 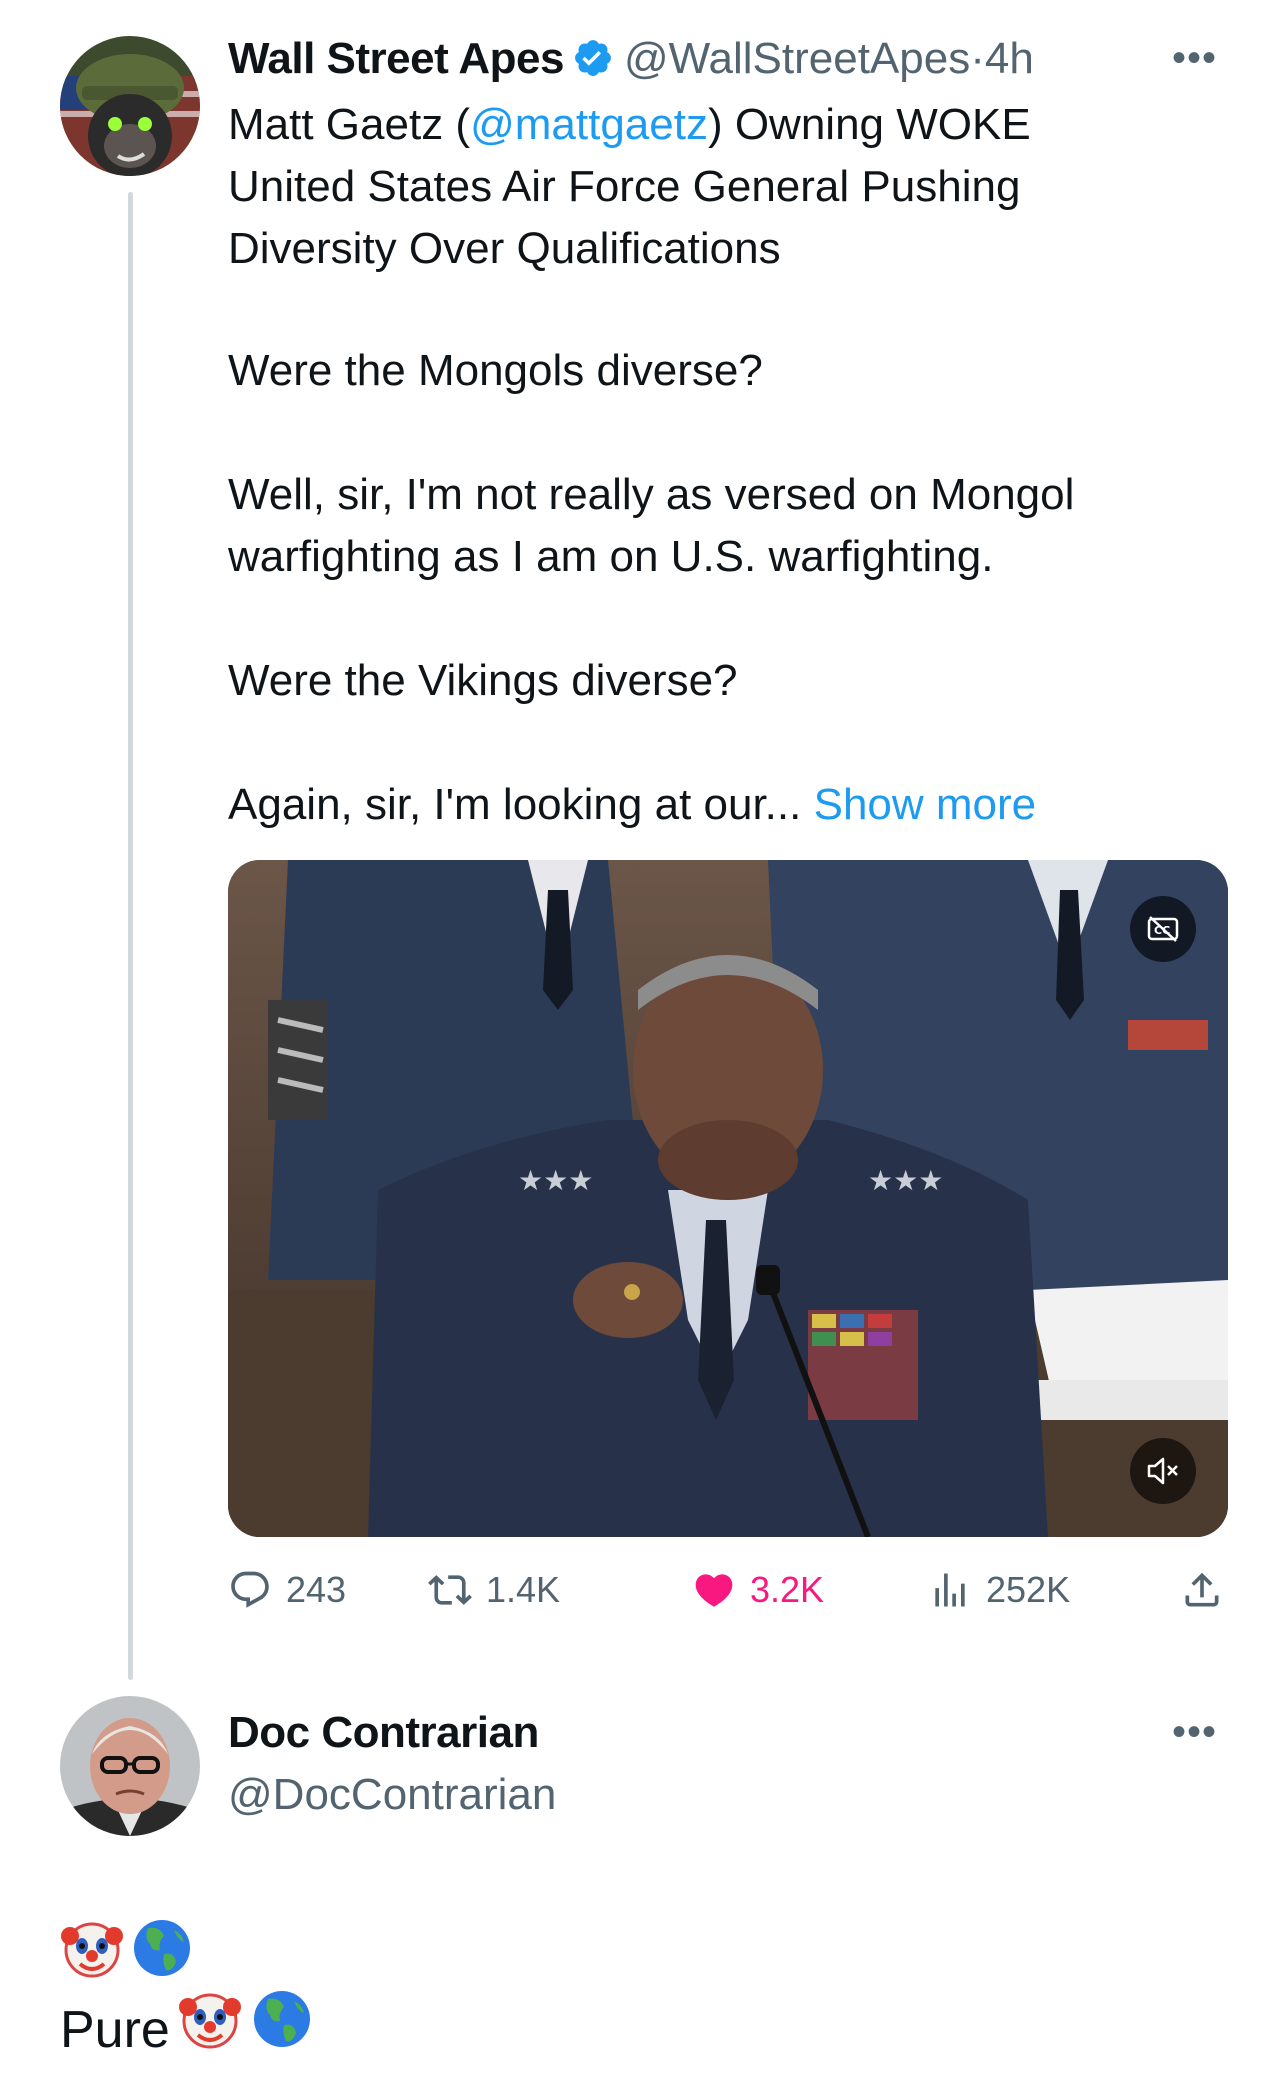 I want to click on heart-filled-icon, so click(x=714, y=1590).